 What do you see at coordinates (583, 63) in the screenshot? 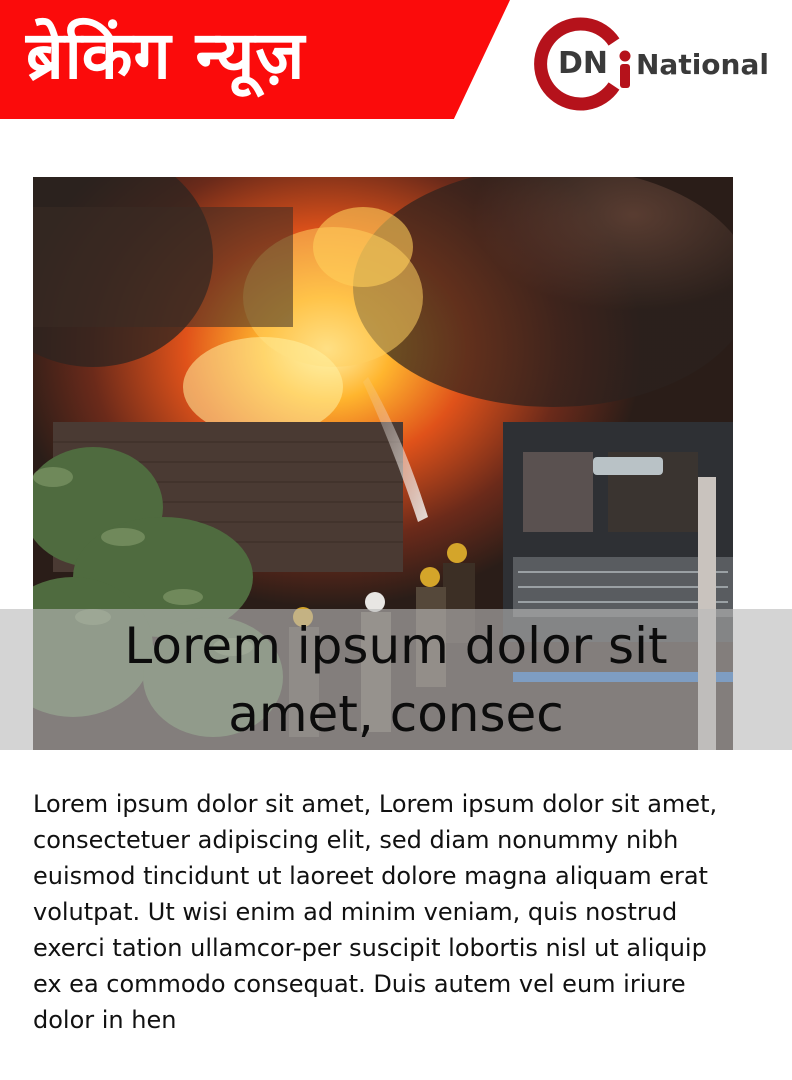
I see `logo-letters: DN` at bounding box center [583, 63].